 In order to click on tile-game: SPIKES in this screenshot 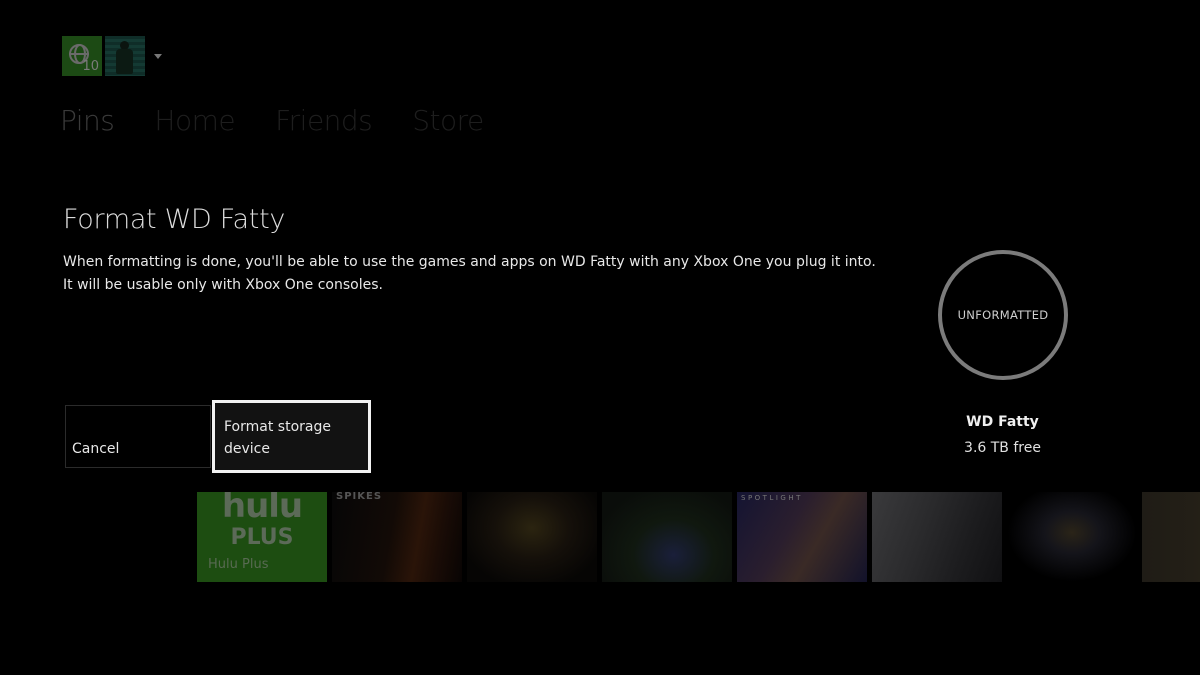, I will do `click(397, 537)`.